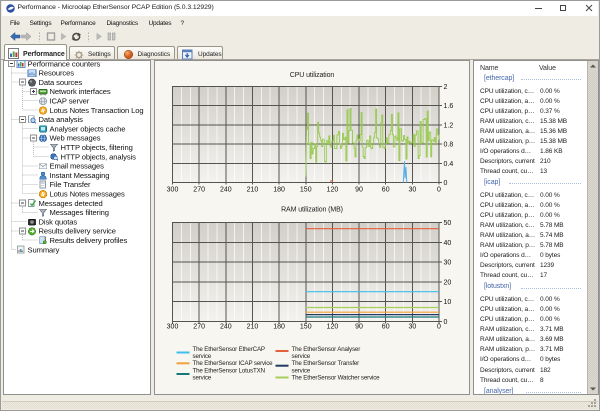  I want to click on svg-text: Messages filtering, so click(79, 212).